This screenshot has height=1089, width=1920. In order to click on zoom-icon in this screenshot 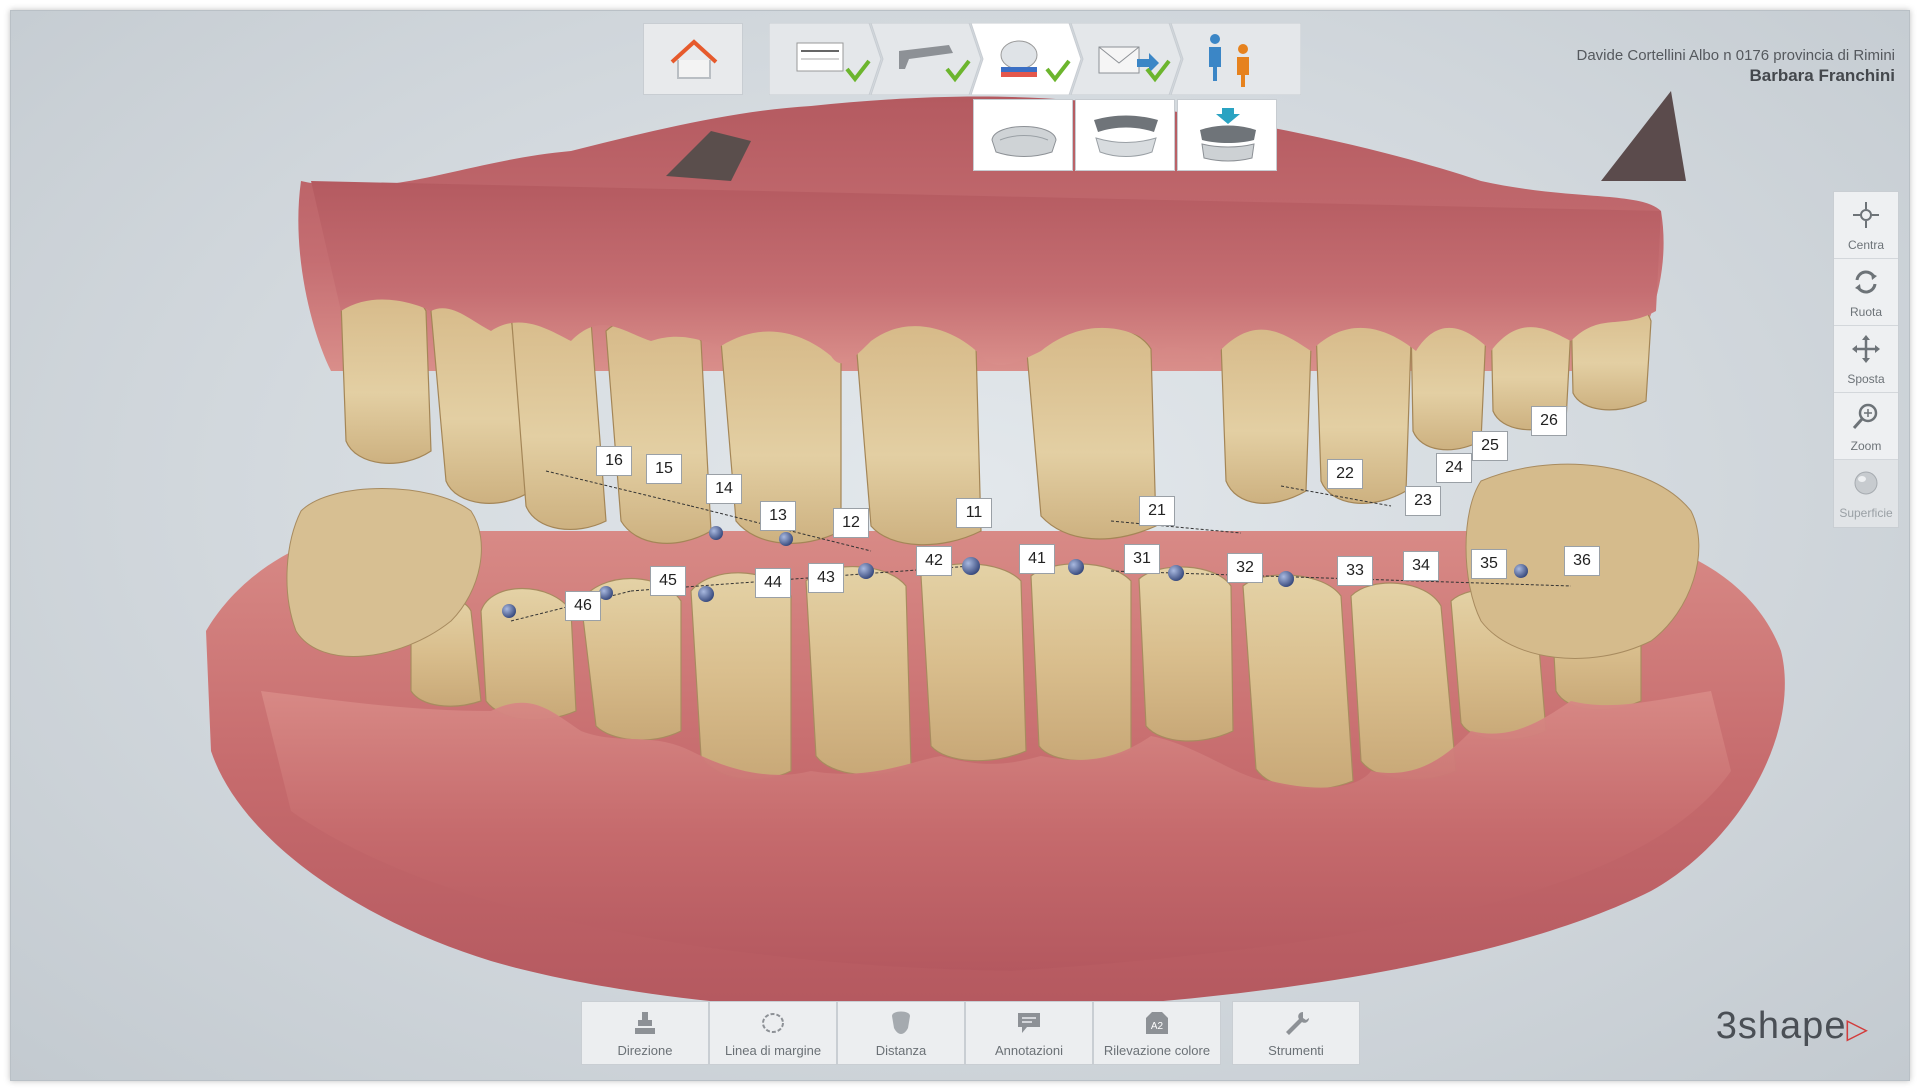, I will do `click(1865, 416)`.